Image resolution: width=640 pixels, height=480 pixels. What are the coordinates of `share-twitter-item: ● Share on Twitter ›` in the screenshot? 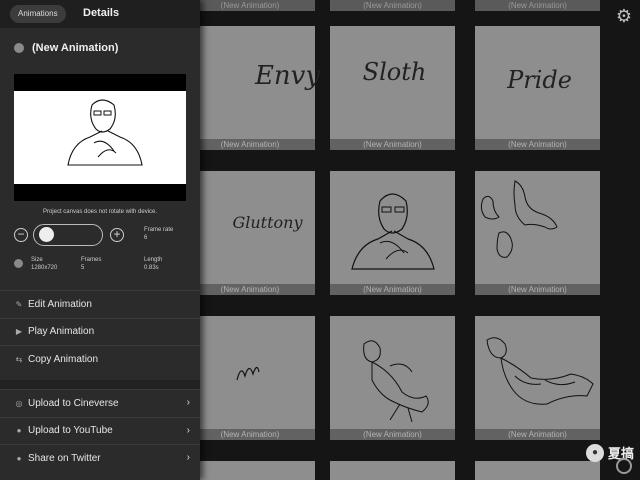 It's located at (100, 458).